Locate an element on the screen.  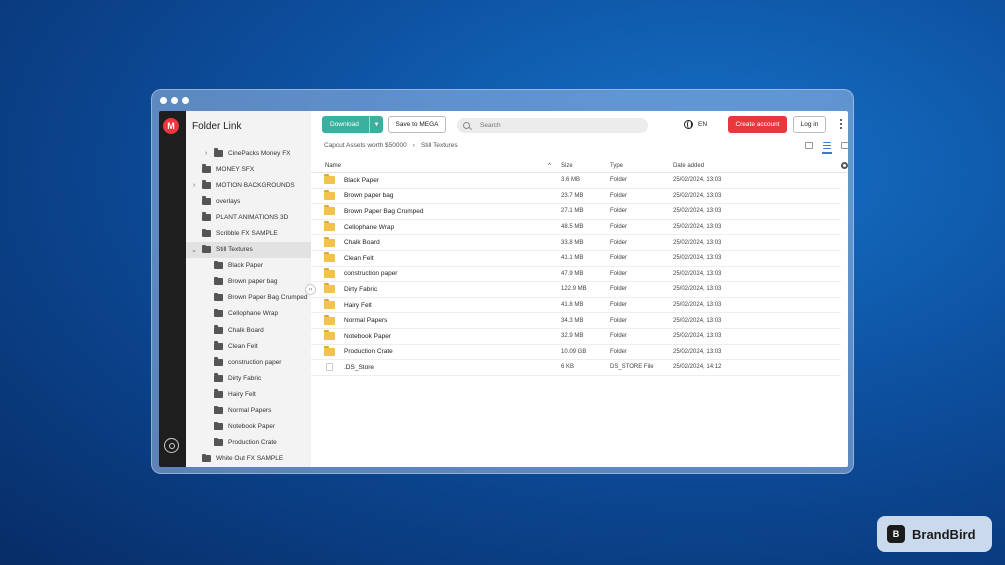
column-size: Size is located at coordinates (585, 166).